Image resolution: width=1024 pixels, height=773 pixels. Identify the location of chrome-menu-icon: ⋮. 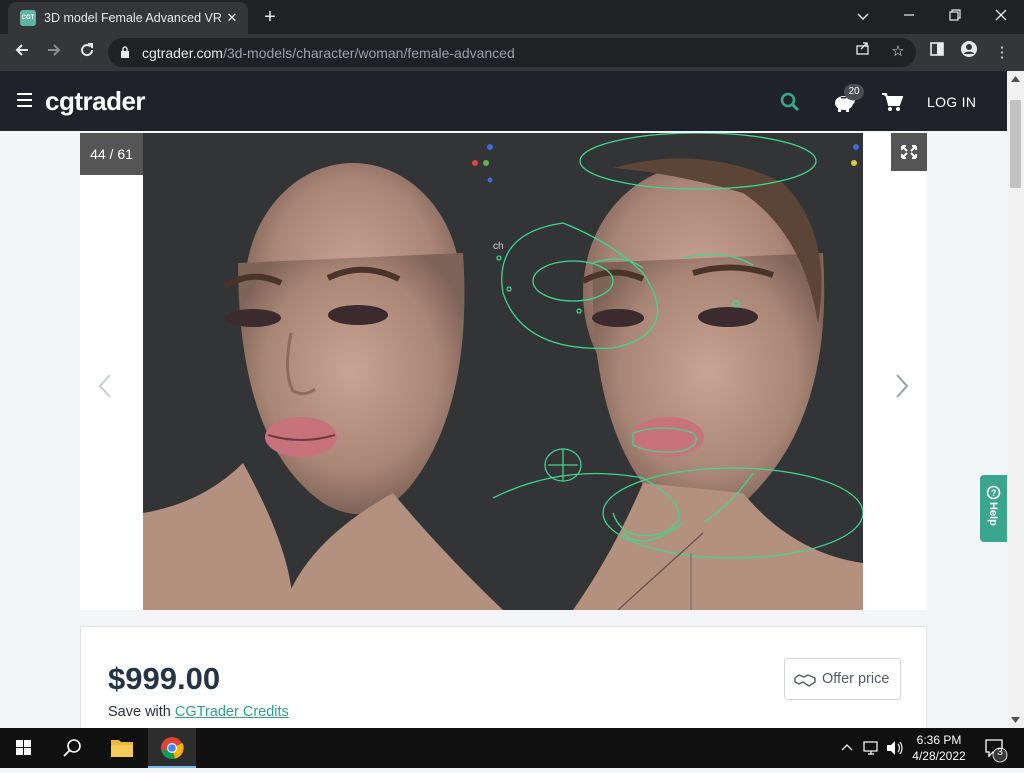
(1002, 53).